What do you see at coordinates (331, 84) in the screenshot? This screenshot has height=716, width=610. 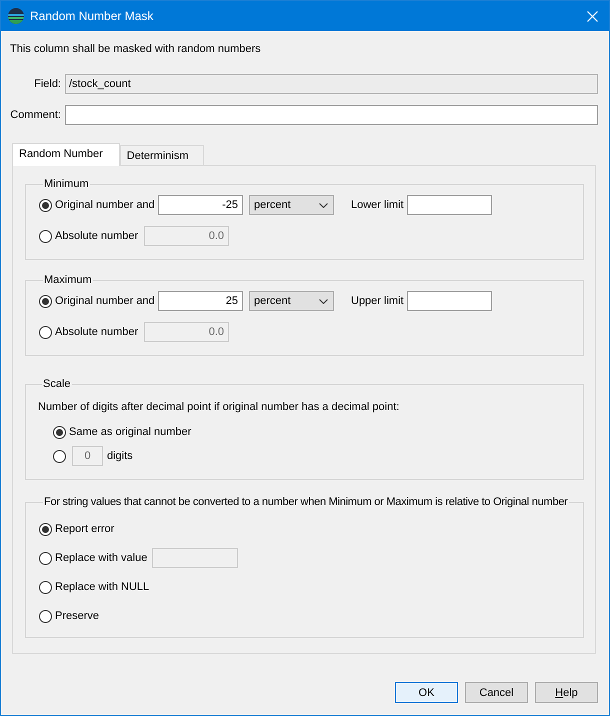 I see `readonly-field: /stock_count` at bounding box center [331, 84].